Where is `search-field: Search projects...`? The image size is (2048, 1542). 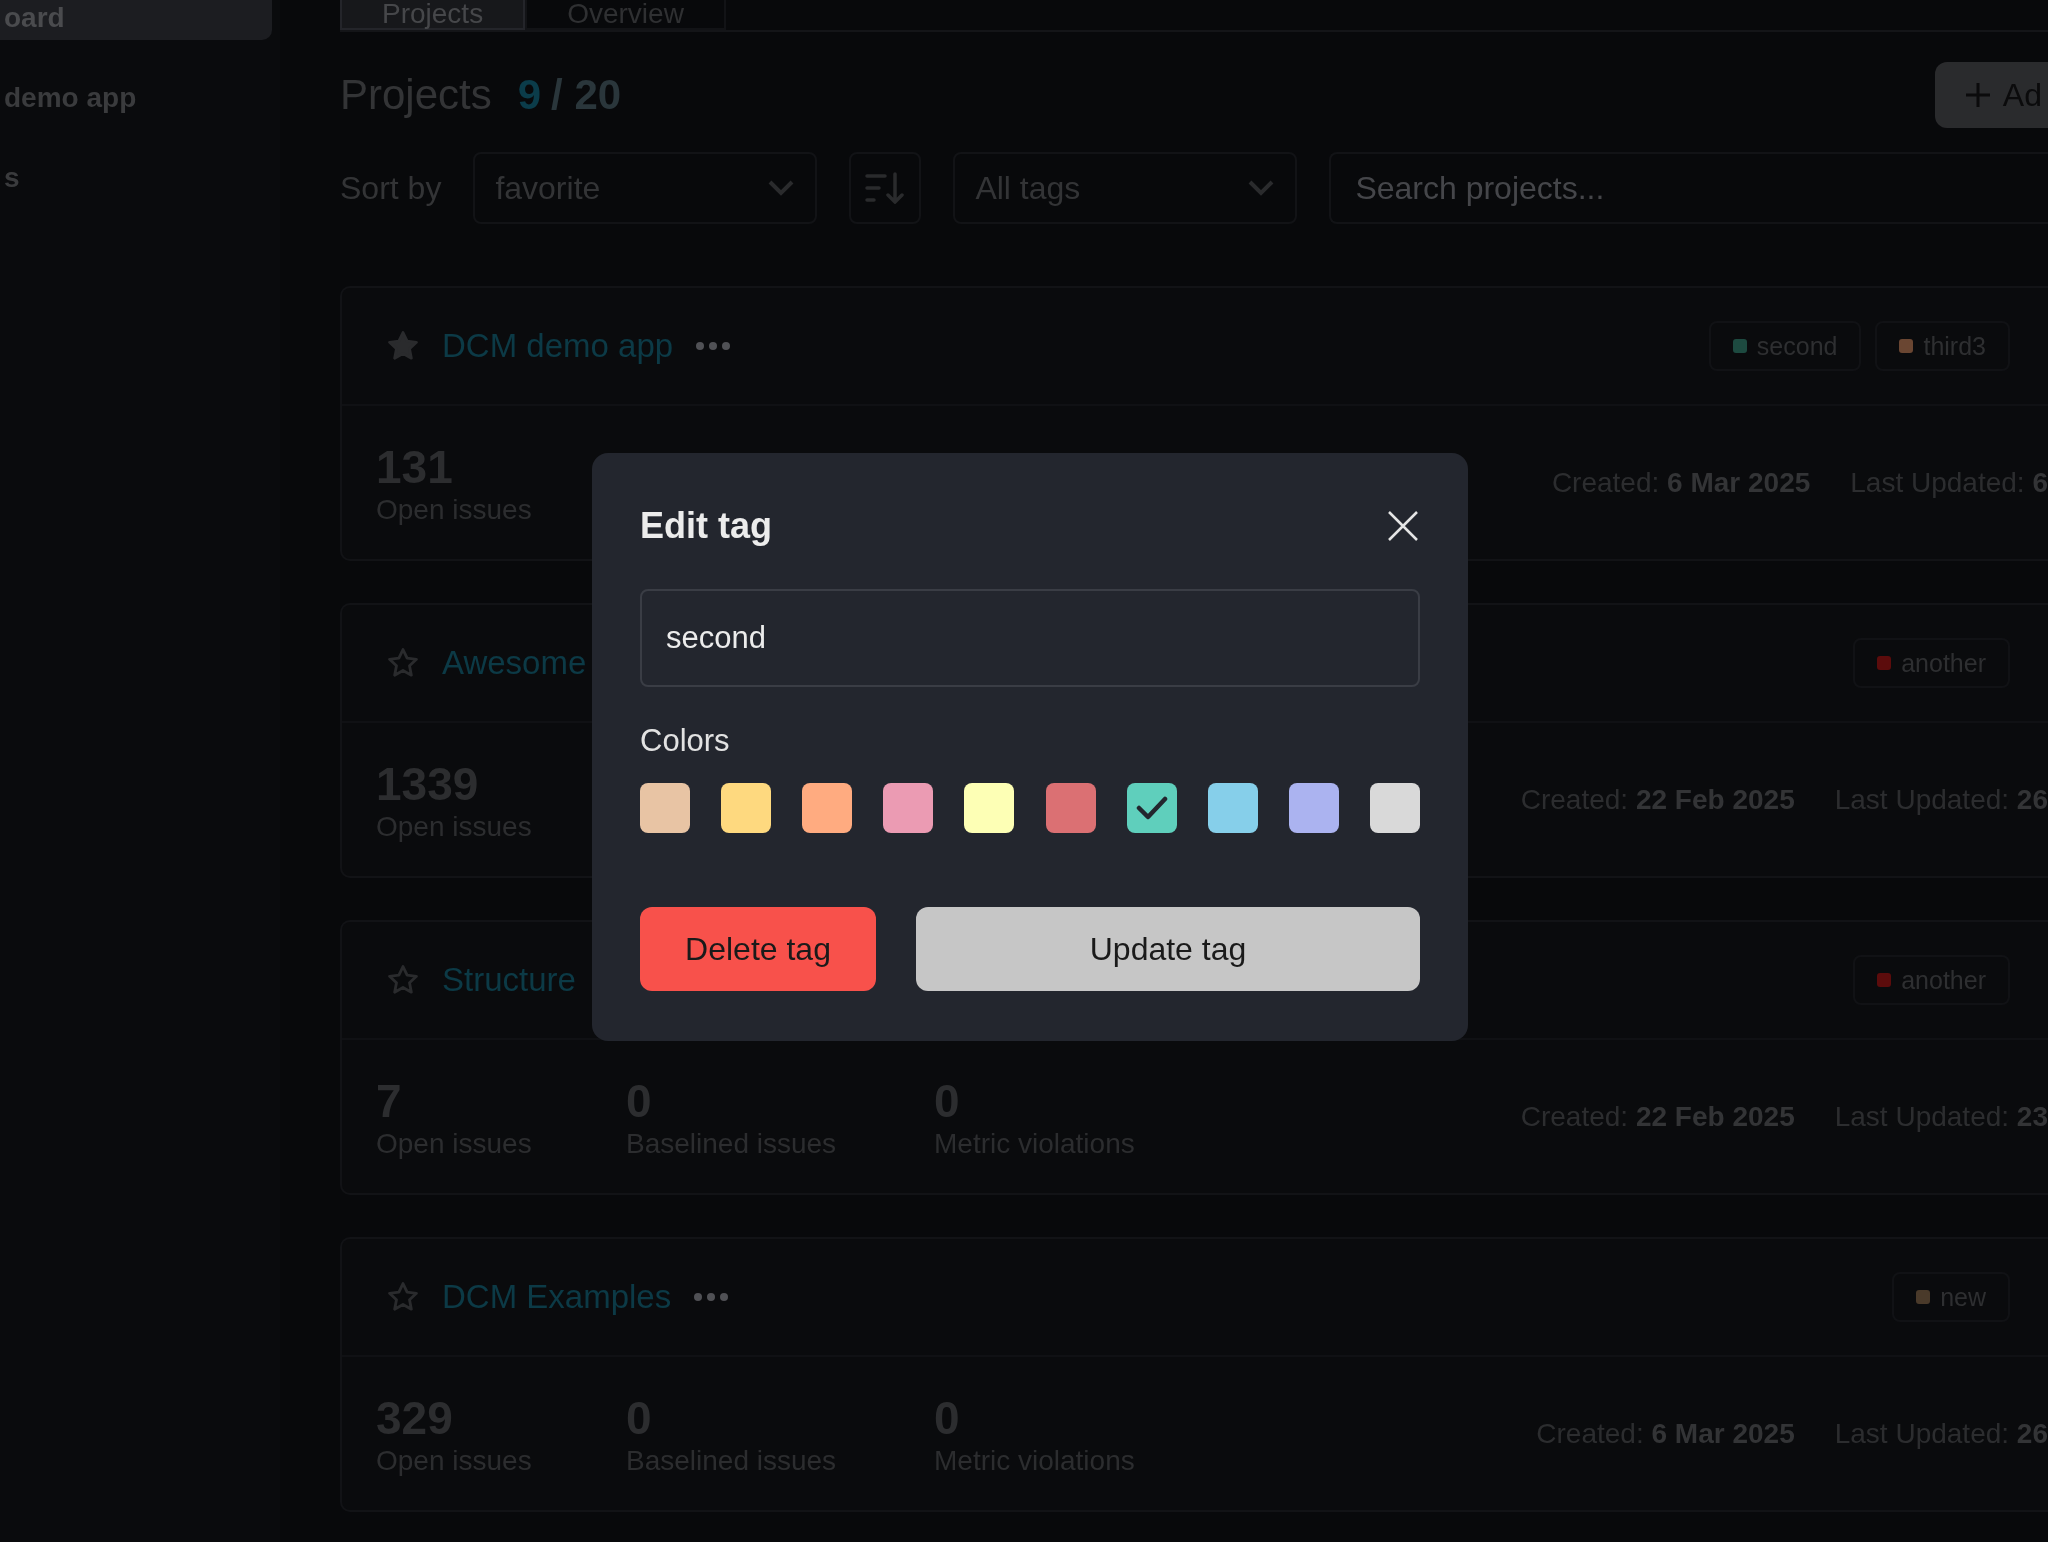 search-field: Search projects... is located at coordinates (1688, 188).